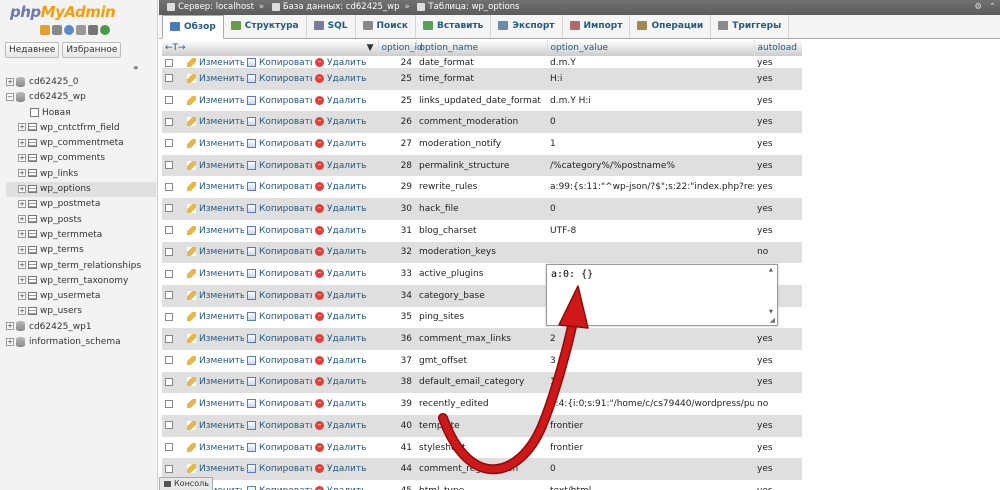  What do you see at coordinates (651, 360) in the screenshot?
I see `cell-option-value: 3` at bounding box center [651, 360].